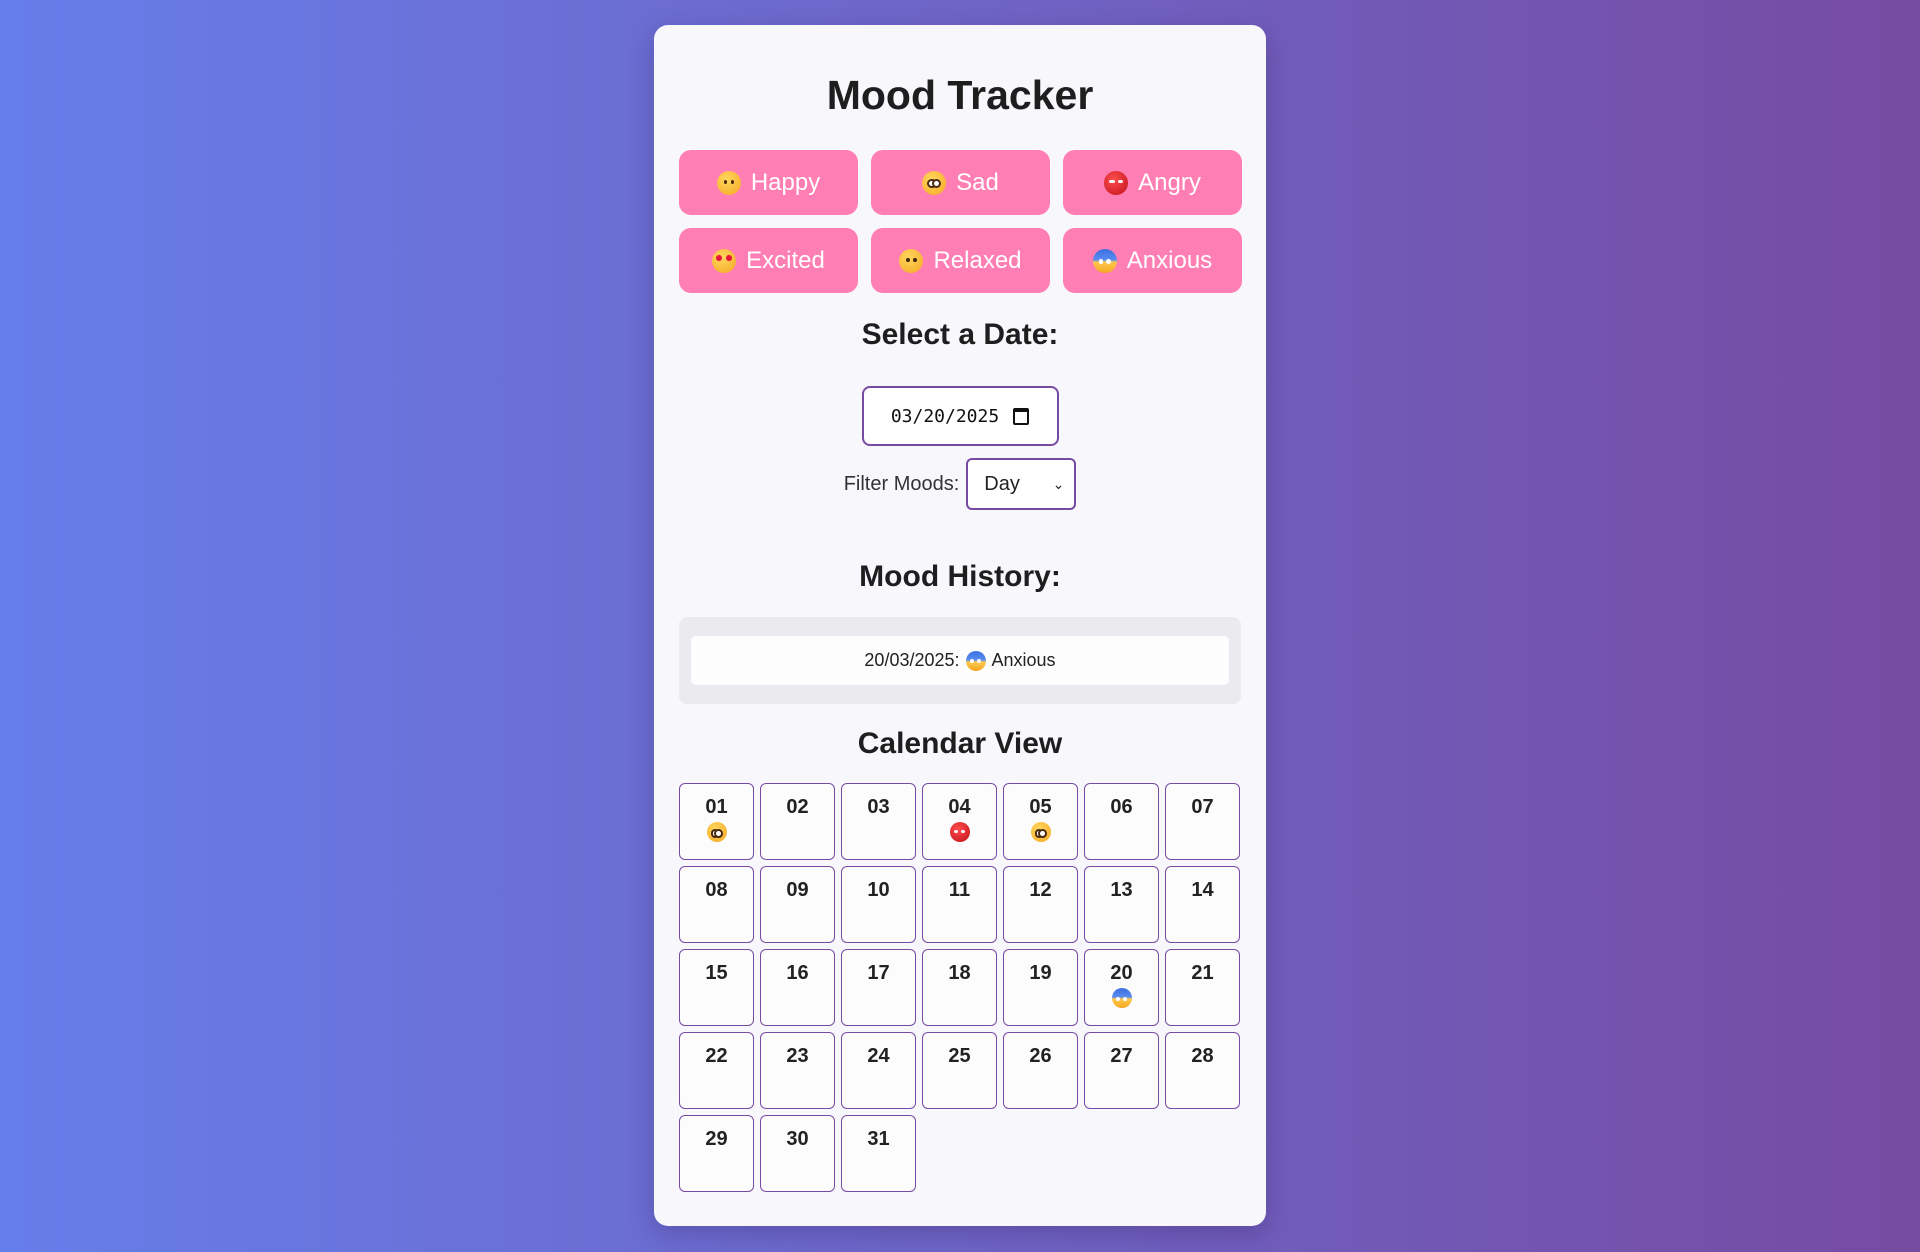  Describe the element at coordinates (911, 260) in the screenshot. I see `relieved-face-icon` at that location.